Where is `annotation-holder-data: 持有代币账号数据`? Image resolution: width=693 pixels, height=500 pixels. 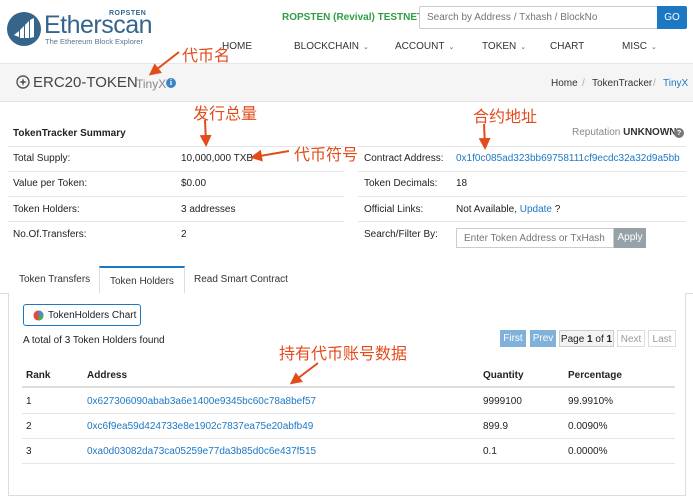
annotation-holder-data: 持有代币账号数据 is located at coordinates (343, 353).